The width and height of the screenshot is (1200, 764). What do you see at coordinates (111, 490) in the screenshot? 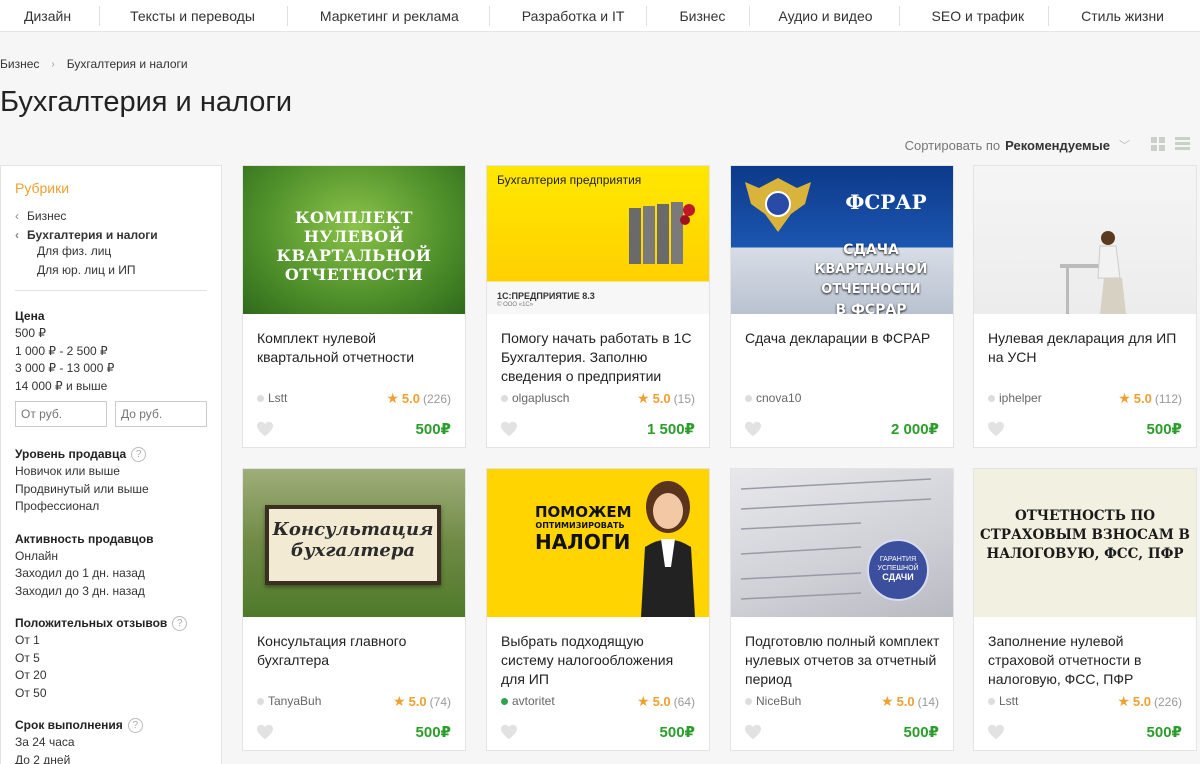
I see `seller-level-option: Продвинутый или выше` at bounding box center [111, 490].